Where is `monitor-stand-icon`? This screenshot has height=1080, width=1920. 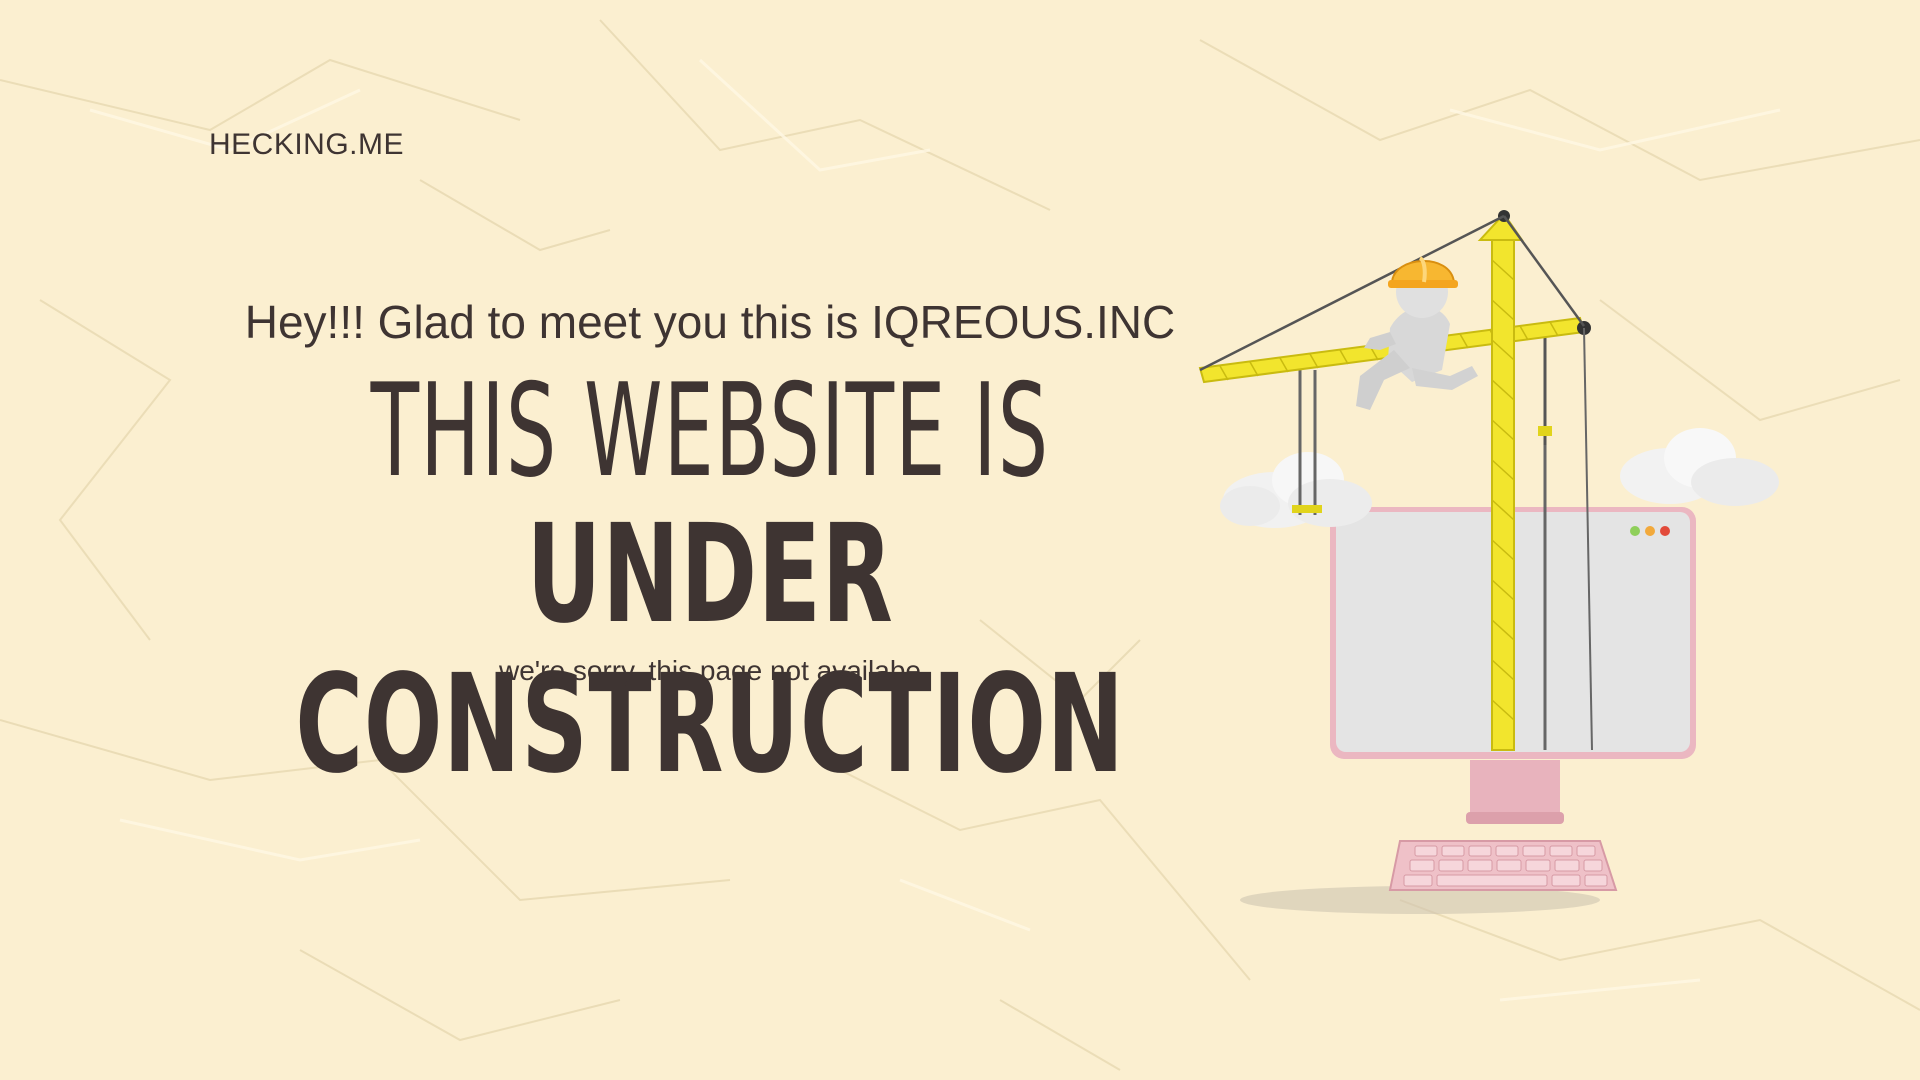 monitor-stand-icon is located at coordinates (1515, 792).